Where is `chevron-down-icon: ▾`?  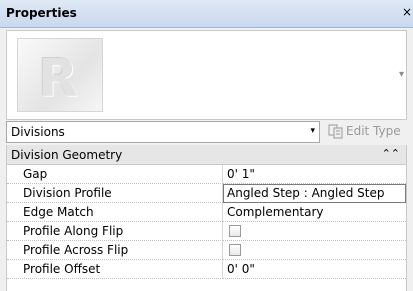 chevron-down-icon: ▾ is located at coordinates (312, 131).